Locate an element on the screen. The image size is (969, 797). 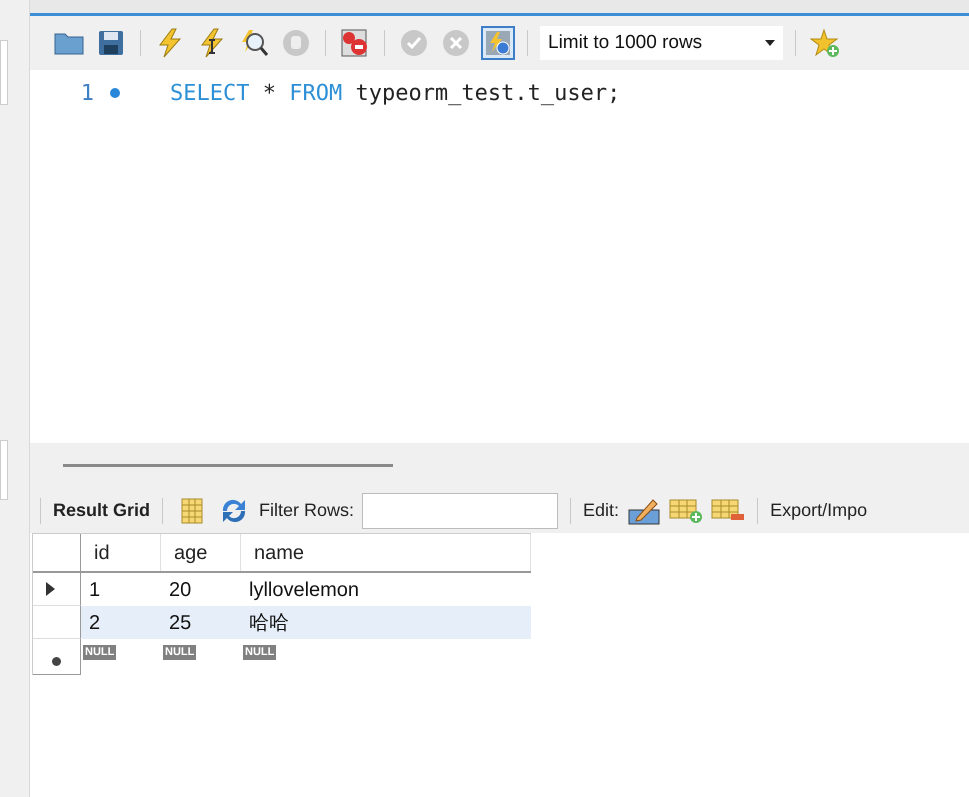
new-row-icon is located at coordinates (56, 661).